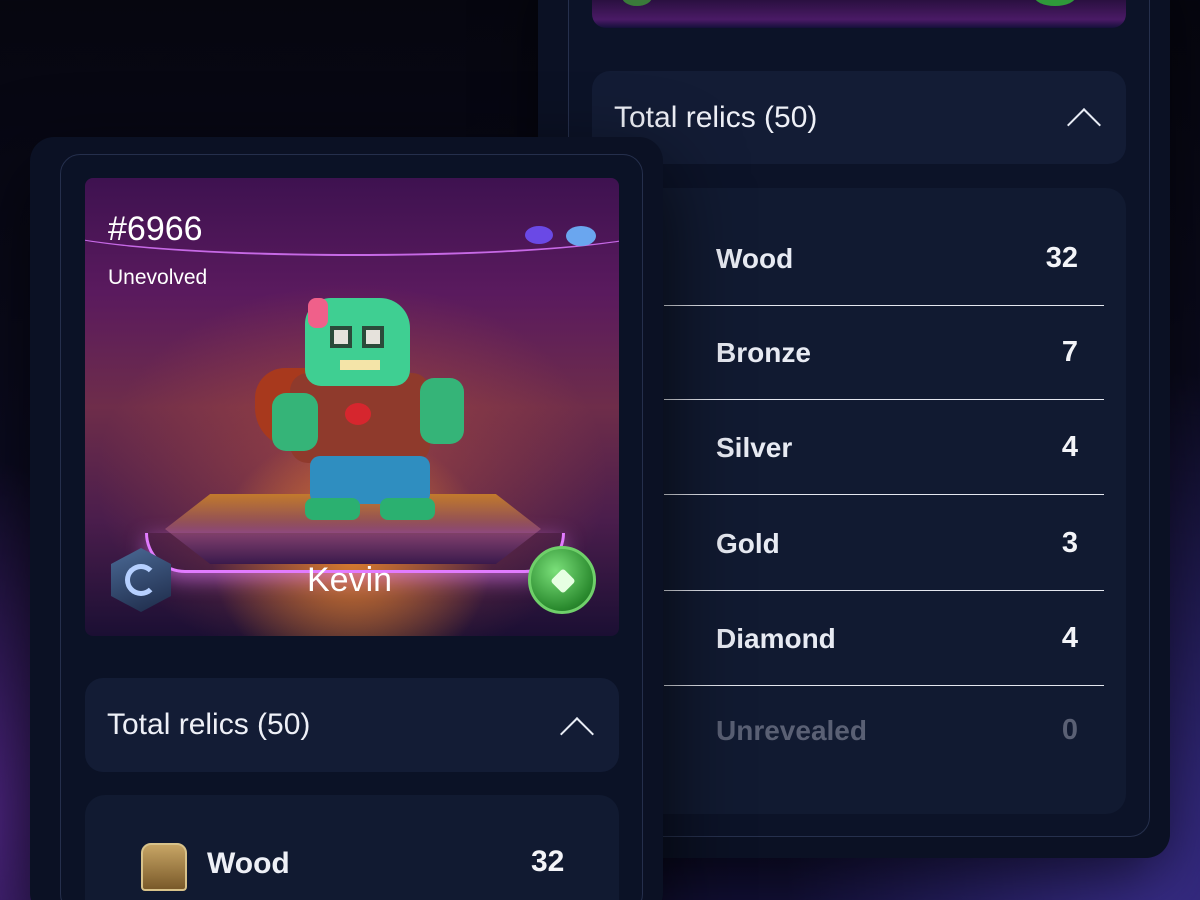 The image size is (1200, 900). What do you see at coordinates (158, 277) in the screenshot?
I see `nft-status: Unevolved` at bounding box center [158, 277].